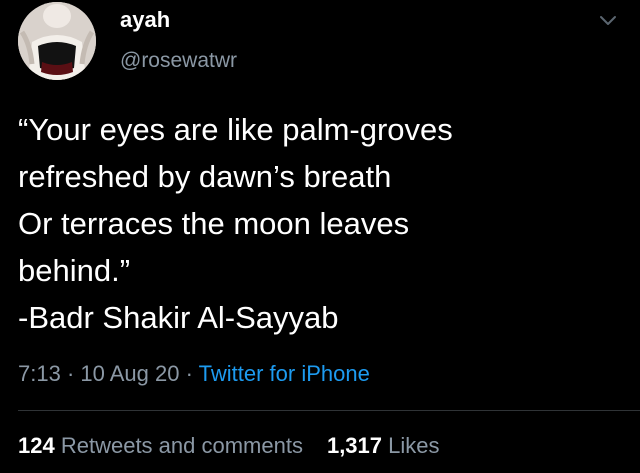 The height and width of the screenshot is (473, 640). I want to click on retweets-stat: 124 Retweets and comments, so click(160, 445).